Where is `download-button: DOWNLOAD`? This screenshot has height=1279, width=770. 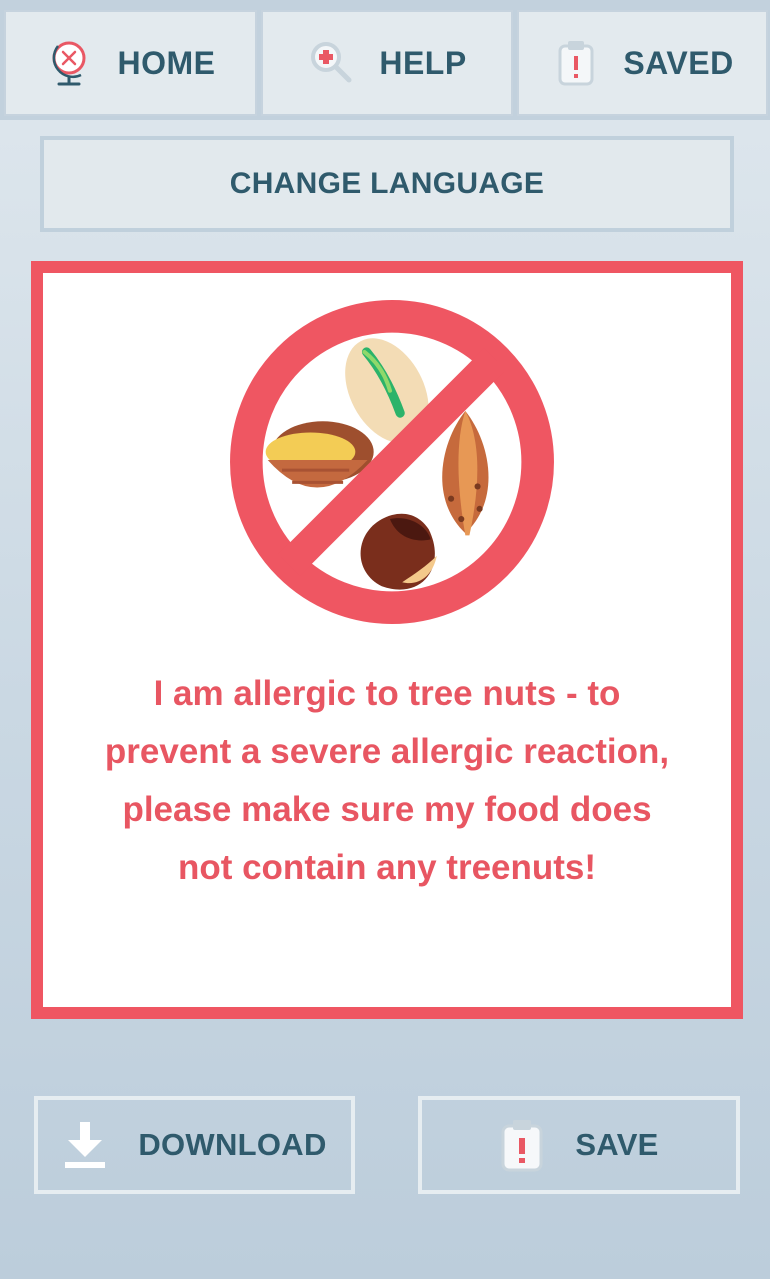
download-button: DOWNLOAD is located at coordinates (194, 1145).